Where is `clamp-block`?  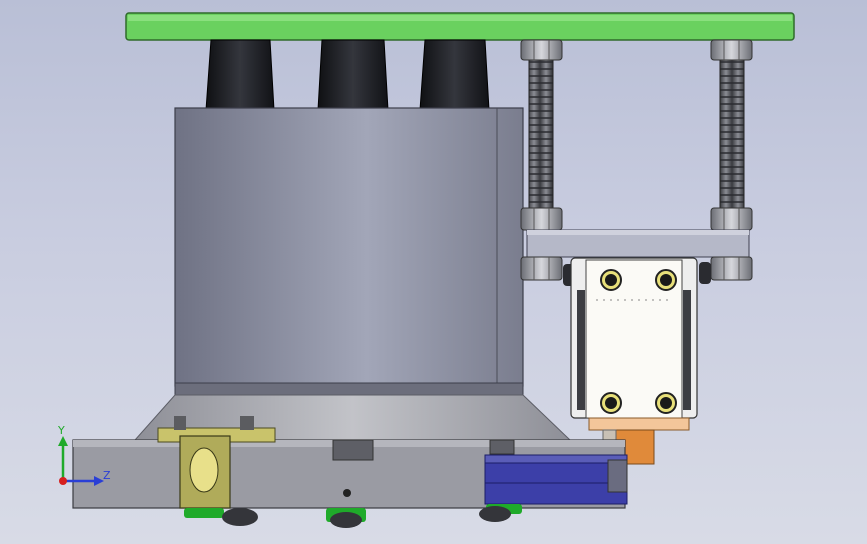 clamp-block is located at coordinates (634, 338).